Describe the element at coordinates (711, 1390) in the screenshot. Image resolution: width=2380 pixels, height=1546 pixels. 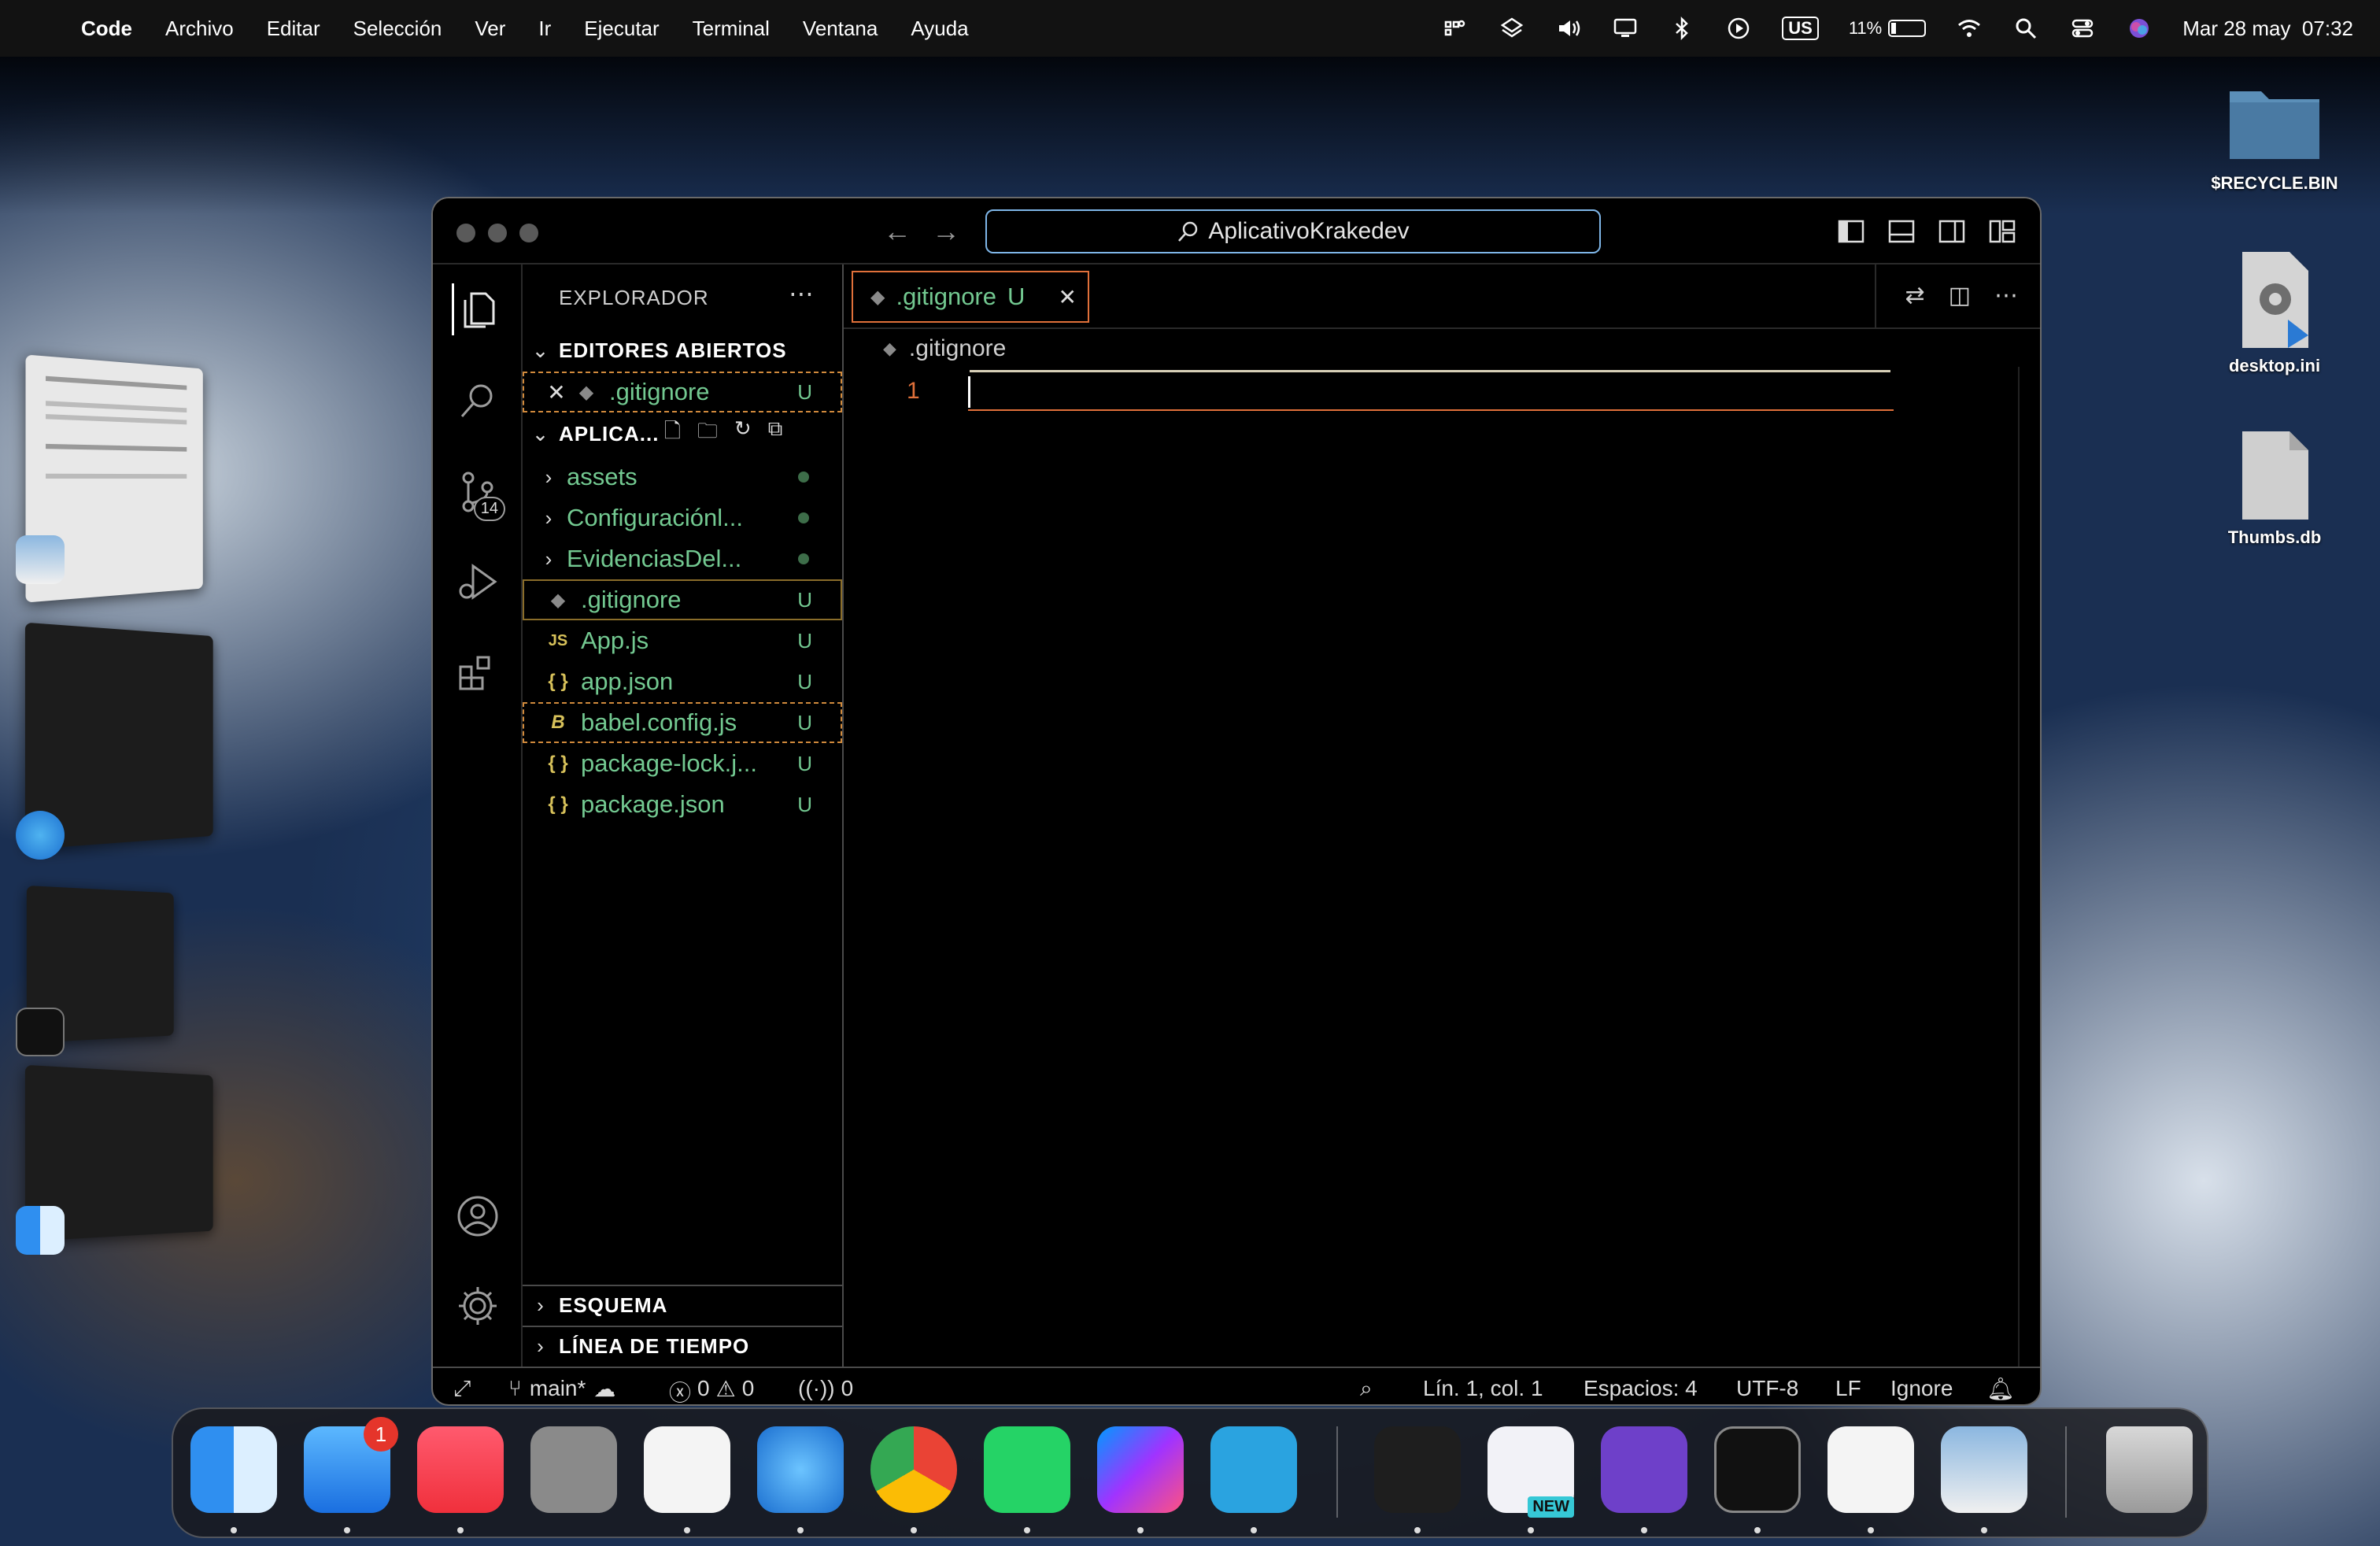
I see `problems-status: ⓧ 0 ⚠ 0` at that location.